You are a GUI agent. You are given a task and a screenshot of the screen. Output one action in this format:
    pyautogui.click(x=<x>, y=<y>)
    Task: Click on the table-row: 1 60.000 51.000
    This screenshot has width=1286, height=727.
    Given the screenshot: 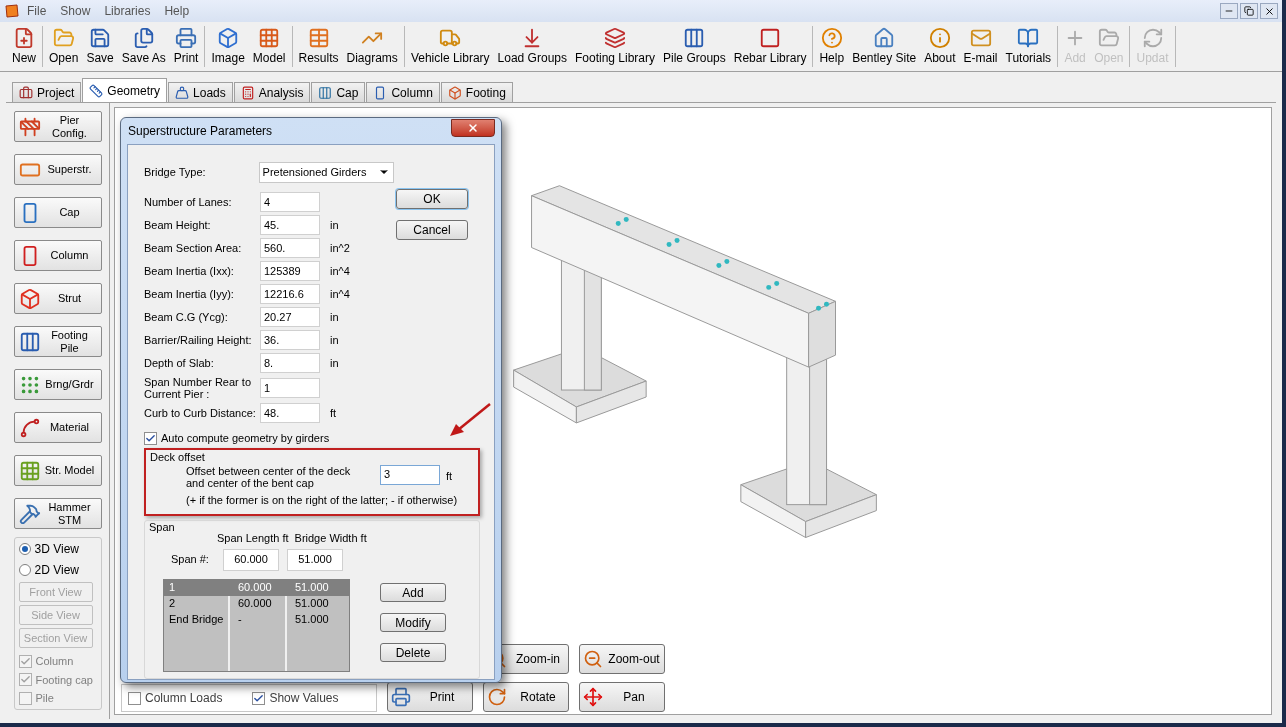 What is the action you would take?
    pyautogui.click(x=256, y=587)
    